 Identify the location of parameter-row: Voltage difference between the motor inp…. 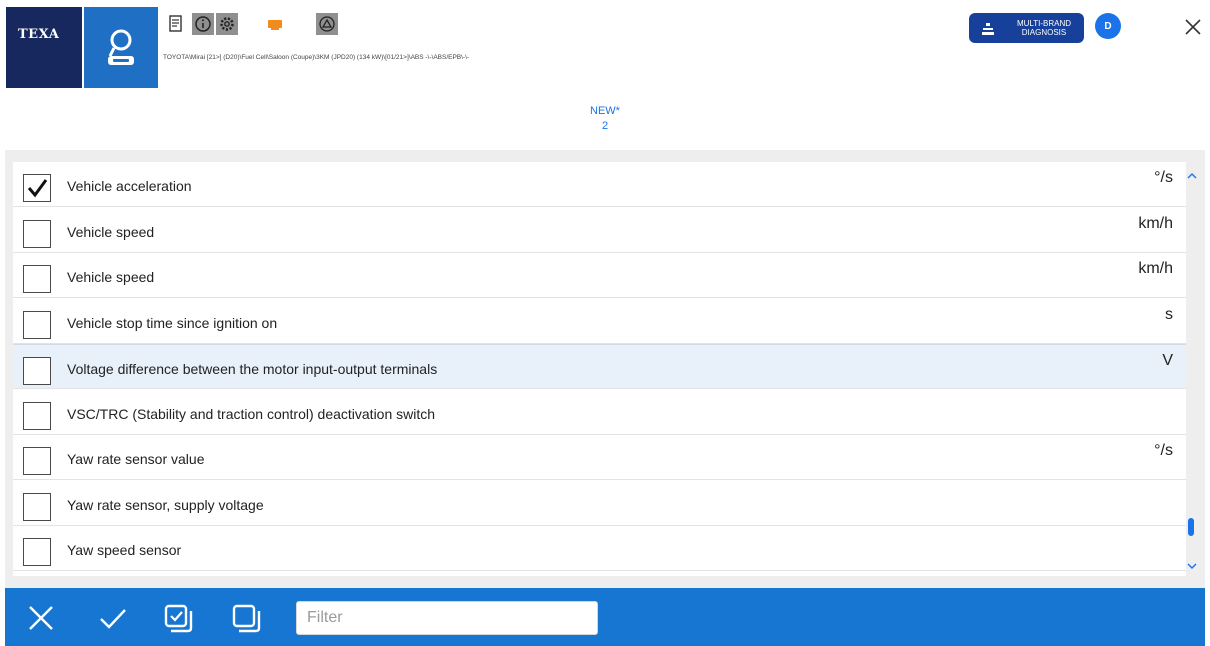
(599, 366).